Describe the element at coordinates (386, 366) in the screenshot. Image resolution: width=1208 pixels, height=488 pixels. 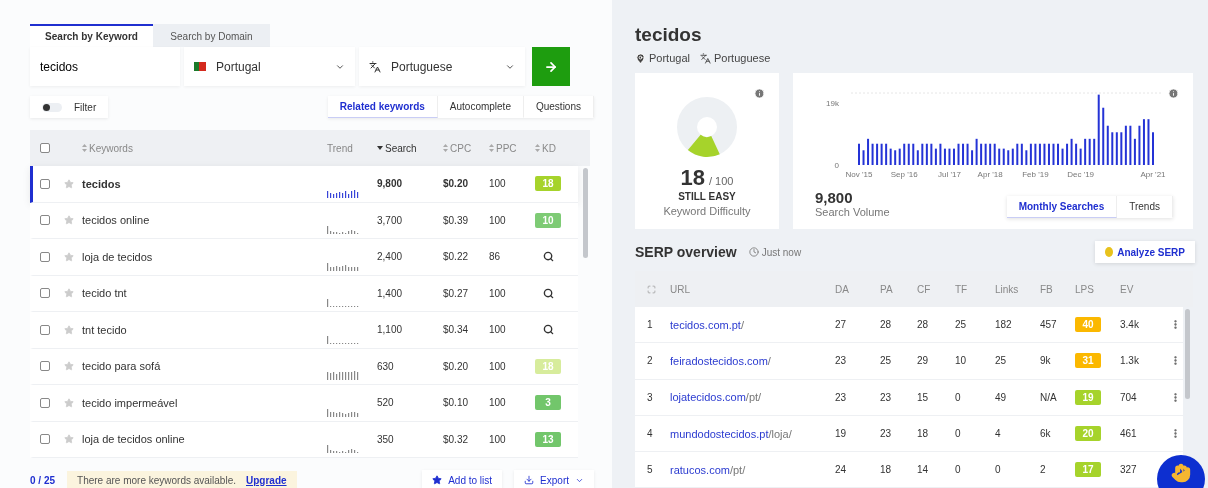
I see `search-volume: 630` at that location.